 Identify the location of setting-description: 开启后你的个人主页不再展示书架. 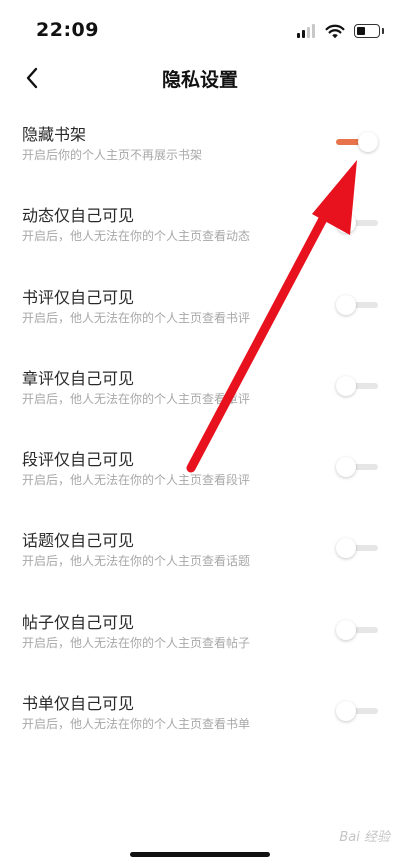
(112, 155).